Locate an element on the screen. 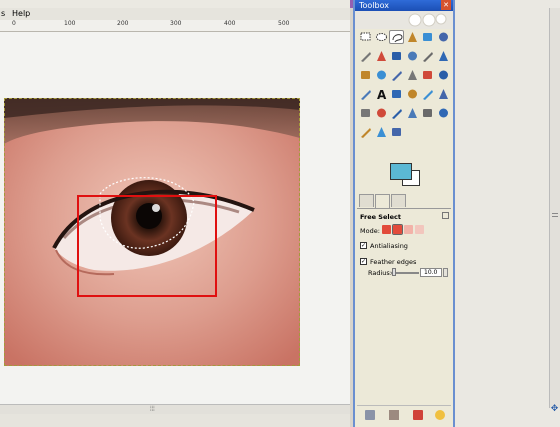  ruler-tick: 200 is located at coordinates (123, 23).